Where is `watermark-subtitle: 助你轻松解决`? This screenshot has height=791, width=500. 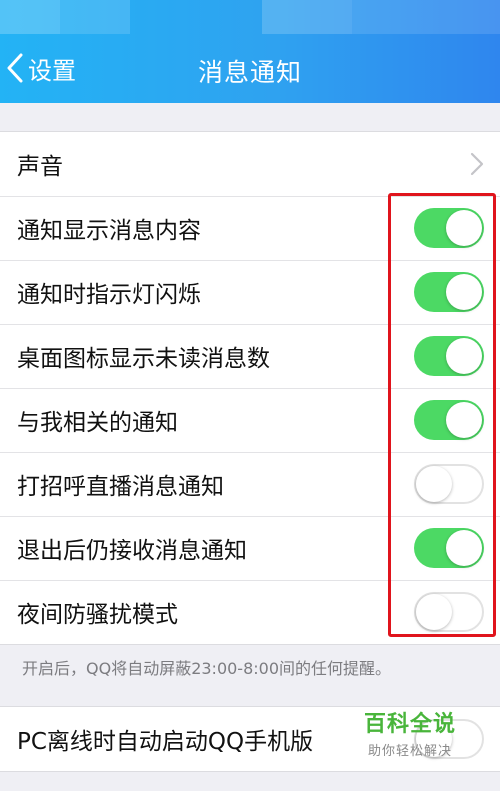 watermark-subtitle: 助你轻松解决 is located at coordinates (409, 751).